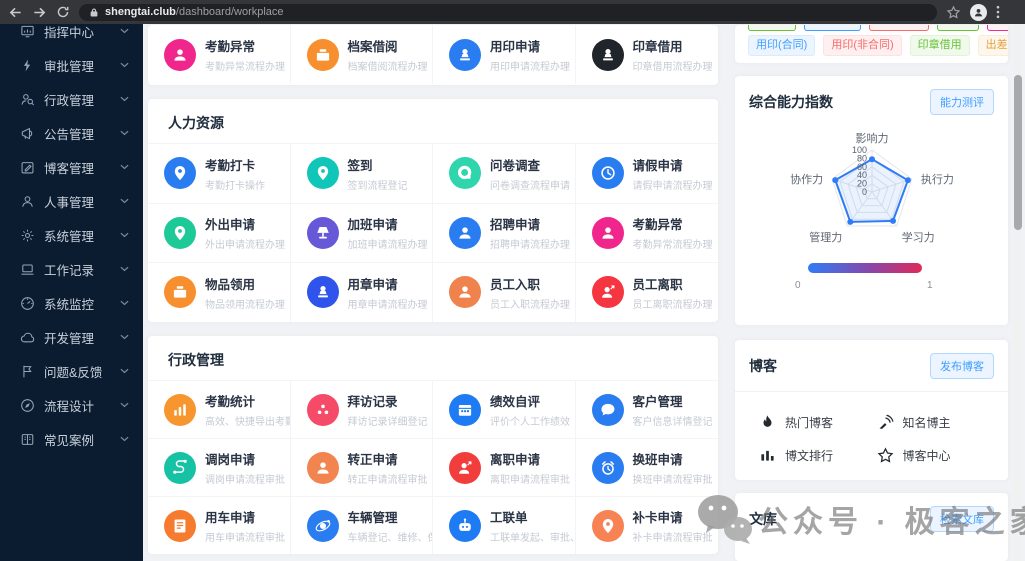 This screenshot has height=561, width=1025. I want to click on sidebar-item: 行政管理, so click(71, 99).